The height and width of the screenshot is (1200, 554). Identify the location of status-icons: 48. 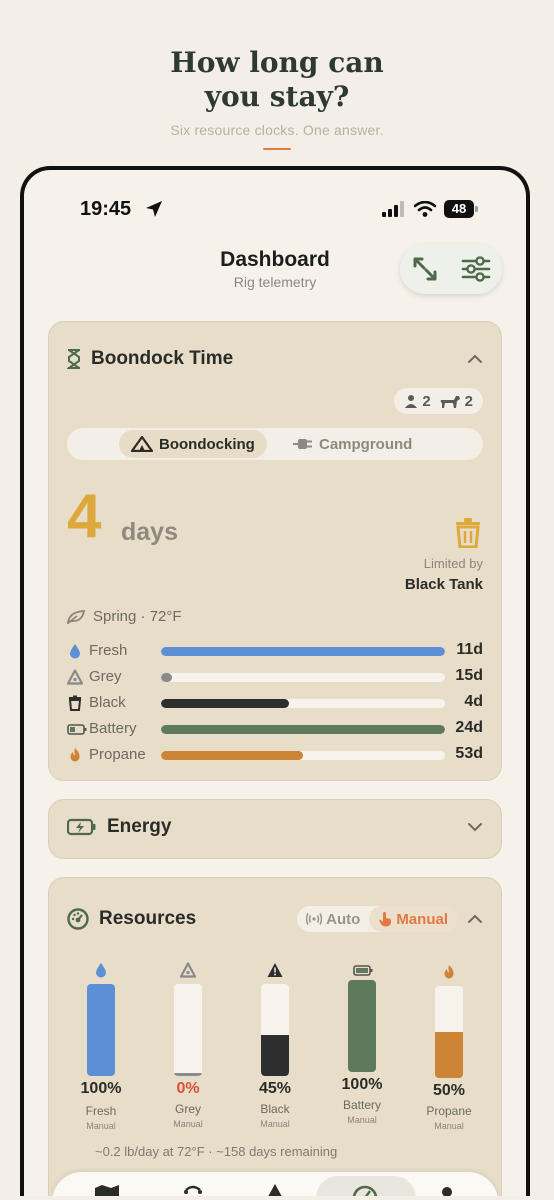
(430, 209).